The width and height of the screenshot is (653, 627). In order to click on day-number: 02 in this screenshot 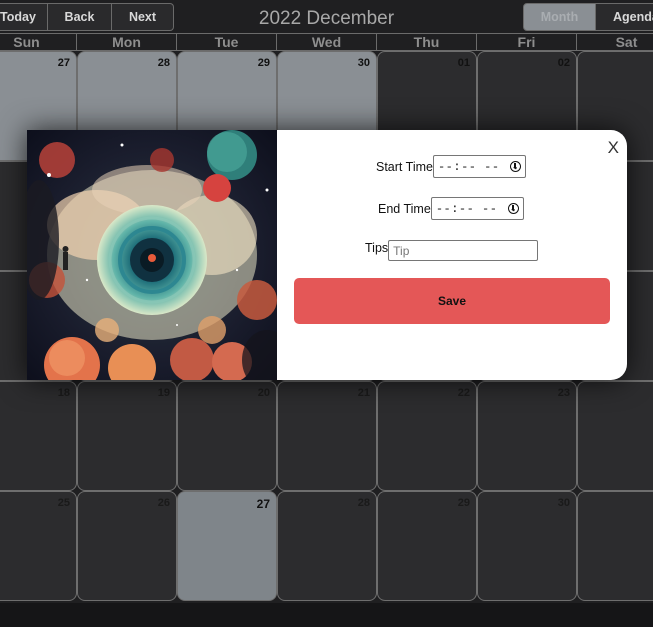, I will do `click(563, 63)`.